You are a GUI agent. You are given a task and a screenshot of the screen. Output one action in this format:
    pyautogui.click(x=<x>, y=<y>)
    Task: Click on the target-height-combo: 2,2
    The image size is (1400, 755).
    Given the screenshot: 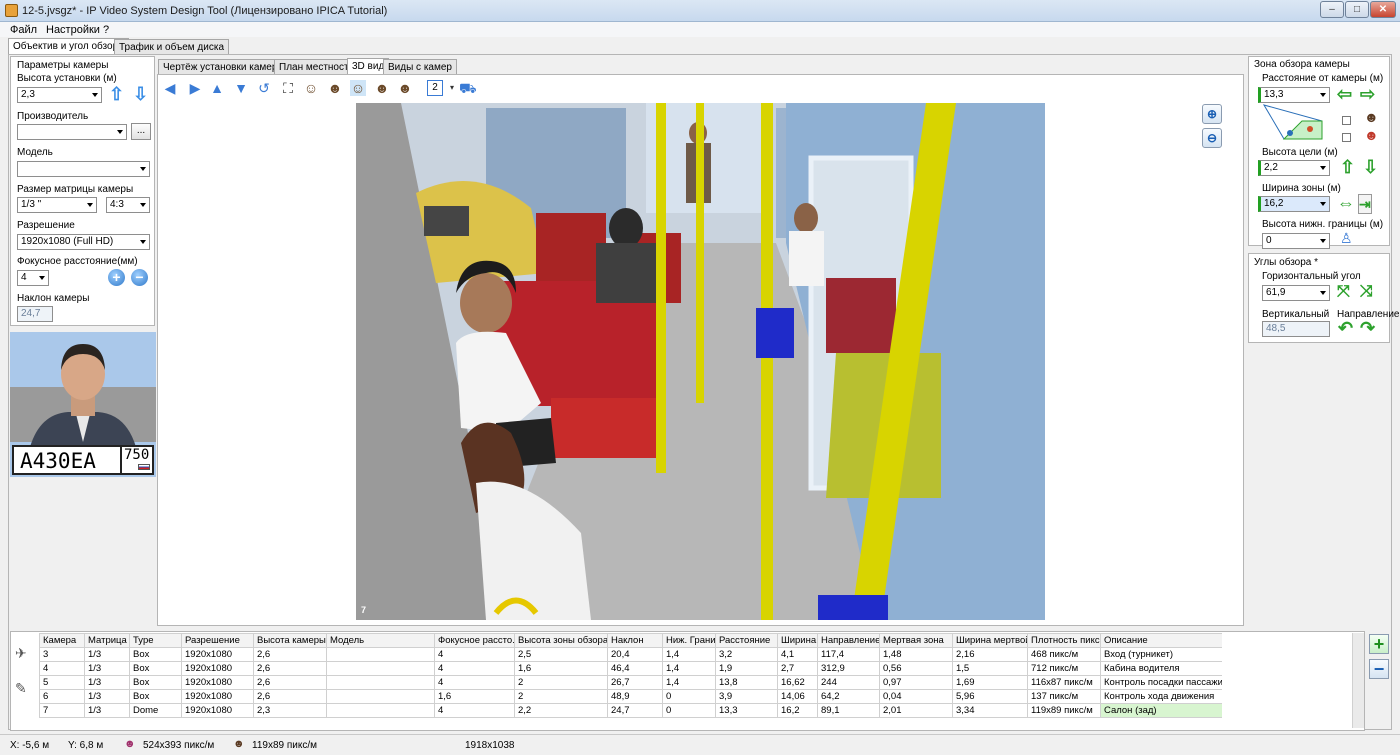 What is the action you would take?
    pyautogui.click(x=1294, y=168)
    